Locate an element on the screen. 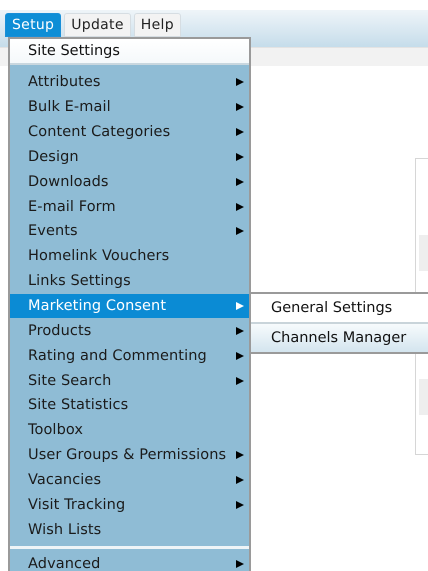 Image resolution: width=428 pixels, height=571 pixels. menu-item: Homelink Vouchers is located at coordinates (129, 256).